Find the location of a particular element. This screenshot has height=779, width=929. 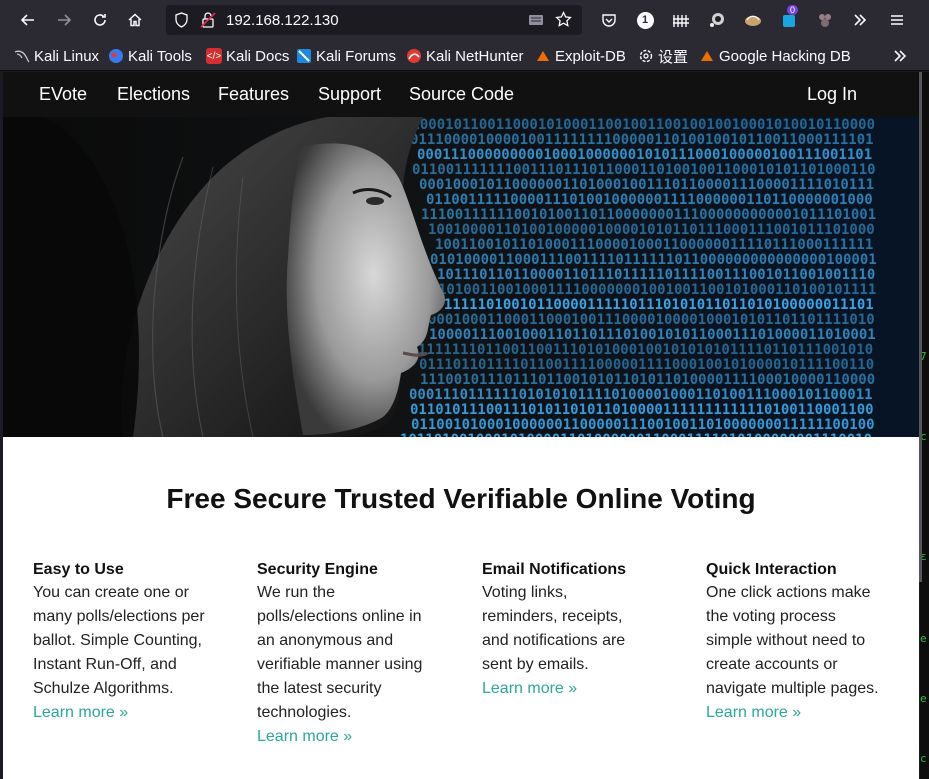

overflow-chevron-icon is located at coordinates (860, 20).